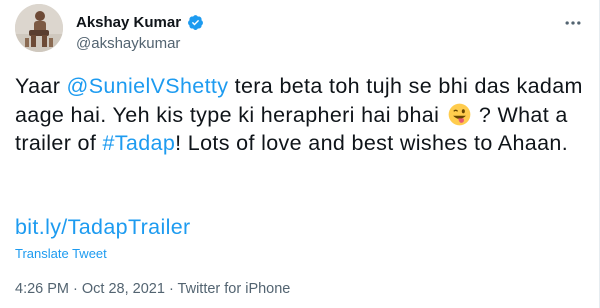  I want to click on tweet-time: 4:26 PM, so click(42, 289).